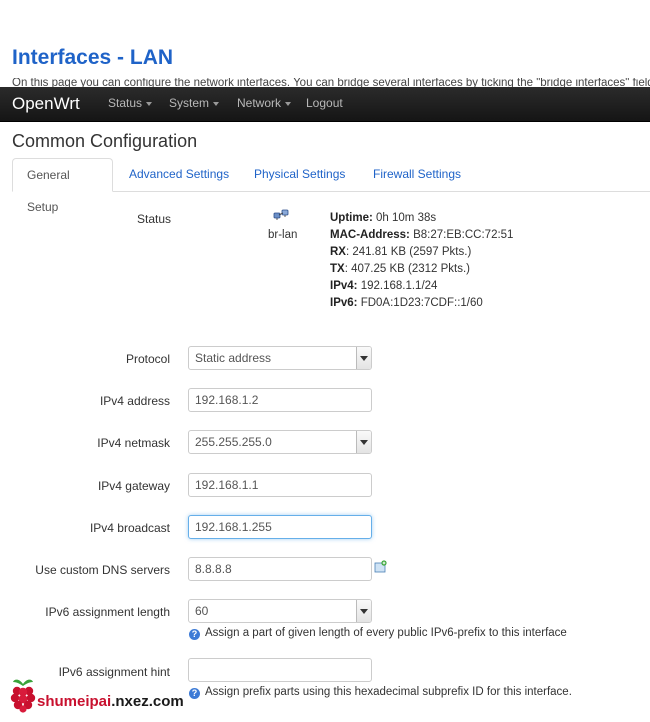 Image resolution: width=650 pixels, height=722 pixels. Describe the element at coordinates (280, 400) in the screenshot. I see `ipv4-address-input: 192.168.1.2` at that location.